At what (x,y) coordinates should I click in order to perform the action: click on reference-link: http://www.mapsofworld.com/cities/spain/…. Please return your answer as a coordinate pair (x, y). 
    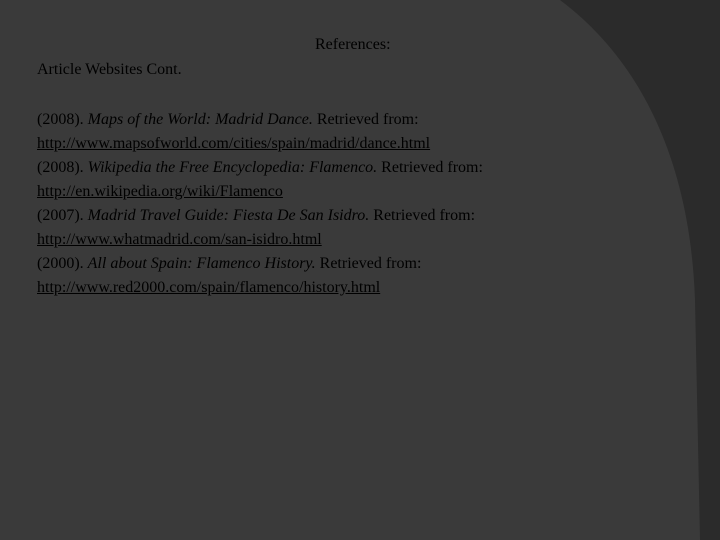
    Looking at the image, I should click on (357, 144).